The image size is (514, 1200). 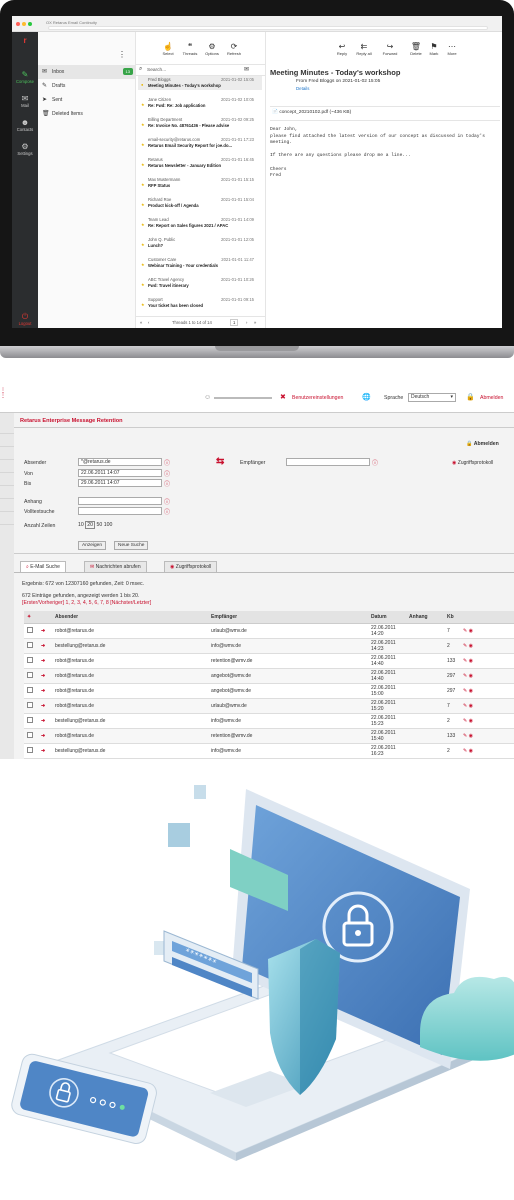 What do you see at coordinates (191, 566) in the screenshot?
I see `tab-access-log: ◉ Zugriffsprotokoll` at bounding box center [191, 566].